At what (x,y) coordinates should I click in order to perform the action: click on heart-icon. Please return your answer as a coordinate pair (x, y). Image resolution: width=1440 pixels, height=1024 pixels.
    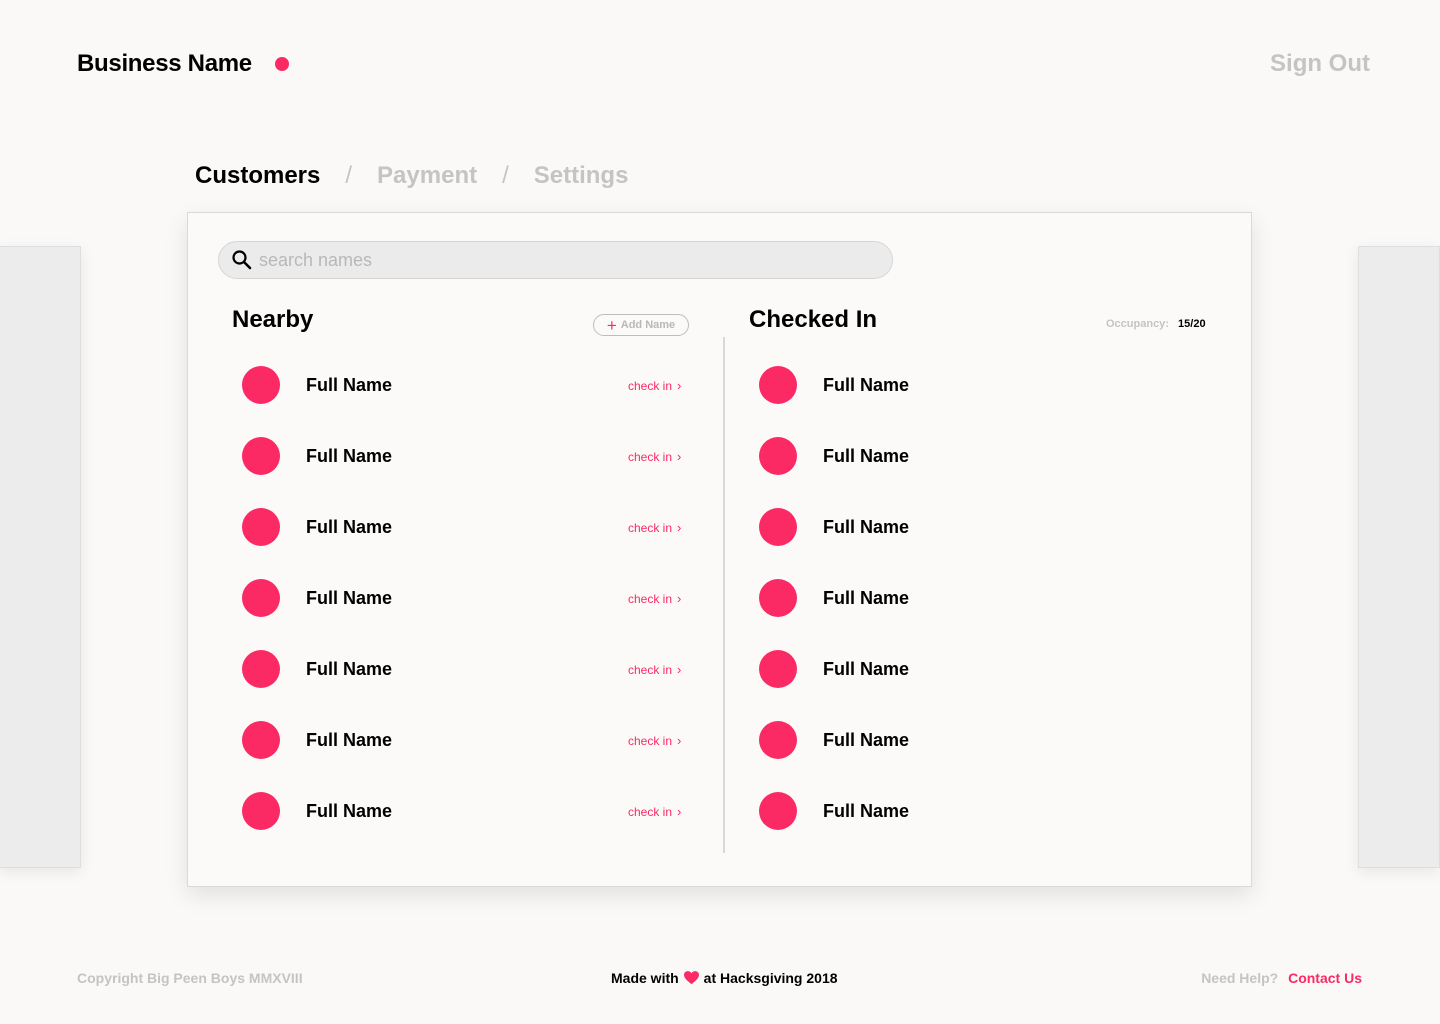
    Looking at the image, I should click on (691, 978).